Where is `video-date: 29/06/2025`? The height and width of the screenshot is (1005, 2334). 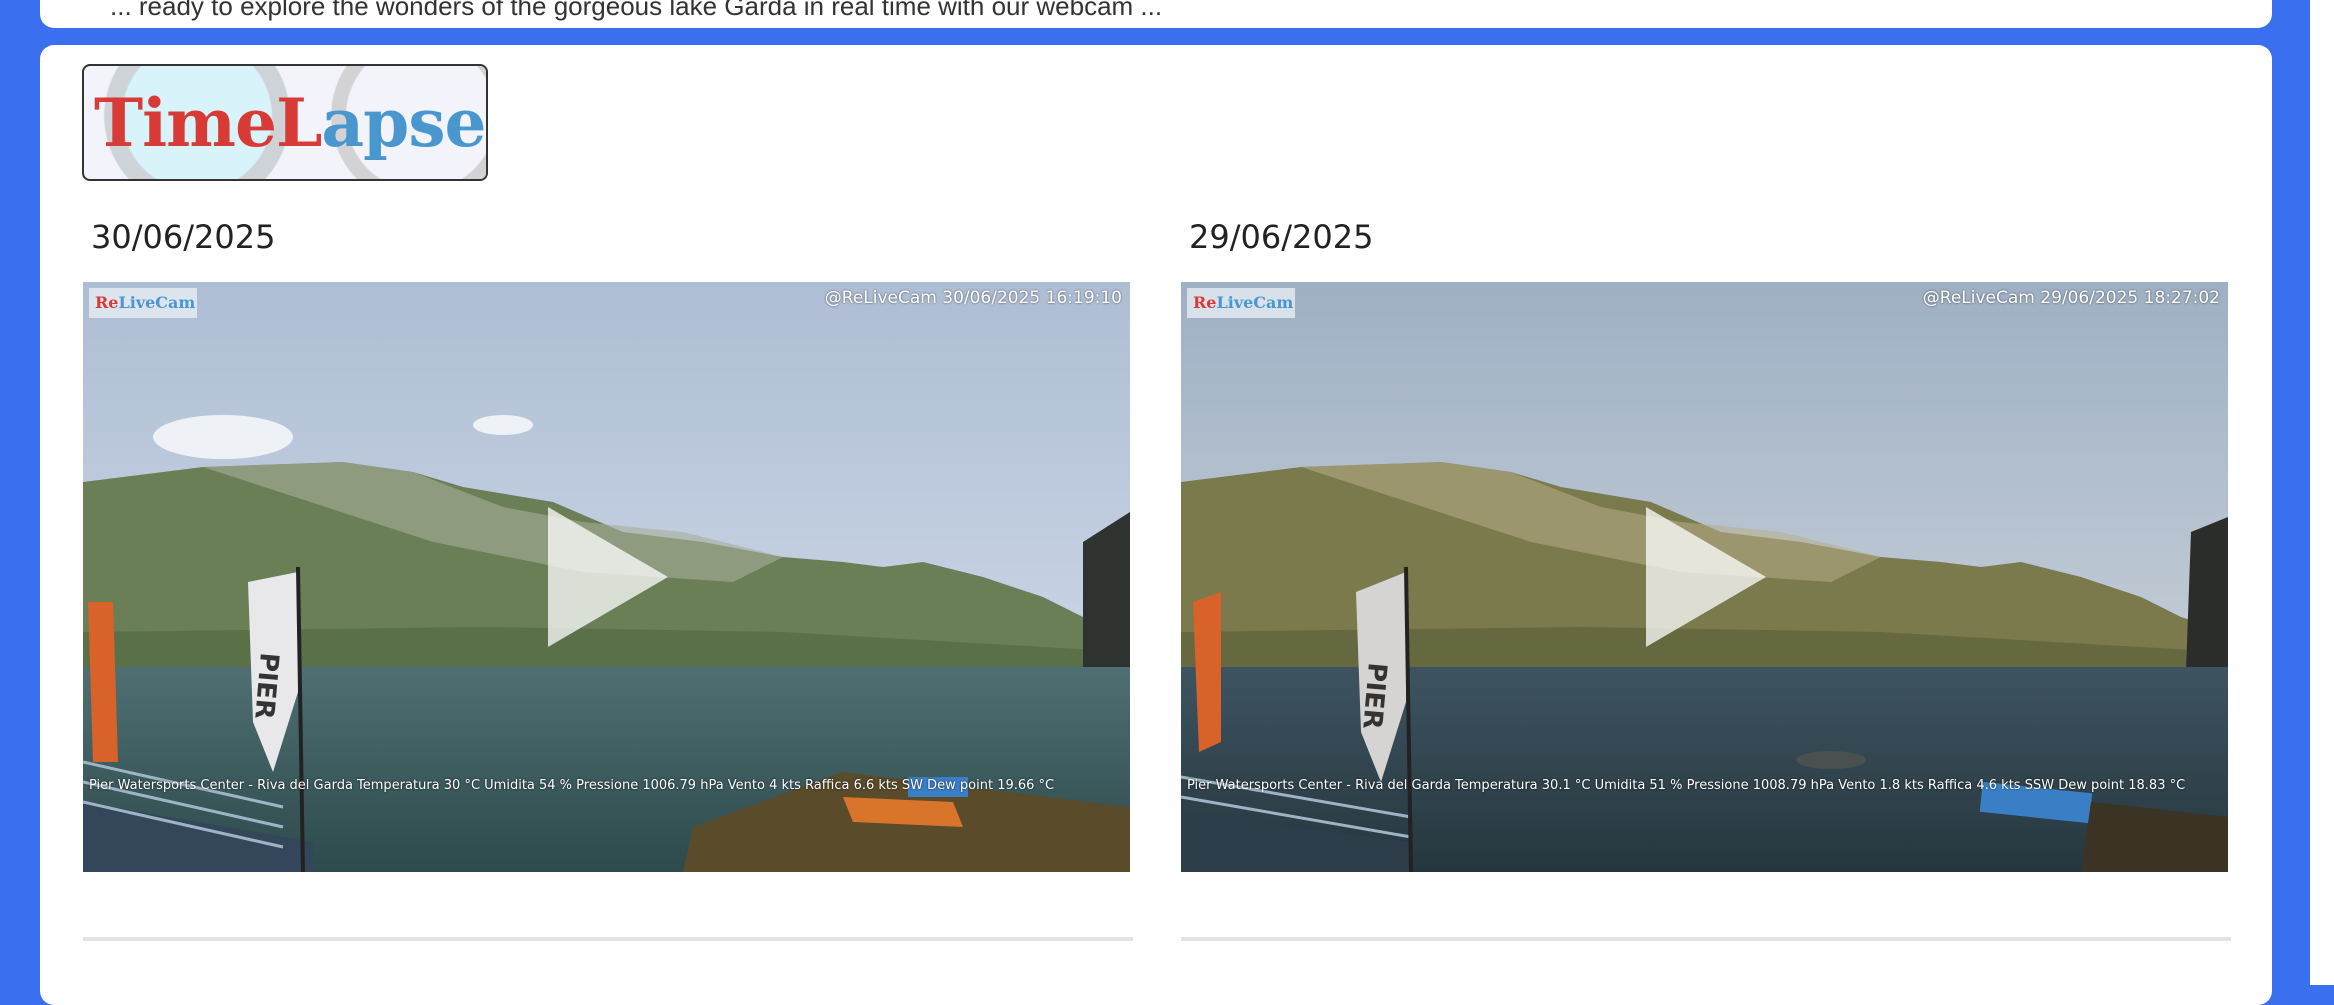
video-date: 29/06/2025 is located at coordinates (1281, 237).